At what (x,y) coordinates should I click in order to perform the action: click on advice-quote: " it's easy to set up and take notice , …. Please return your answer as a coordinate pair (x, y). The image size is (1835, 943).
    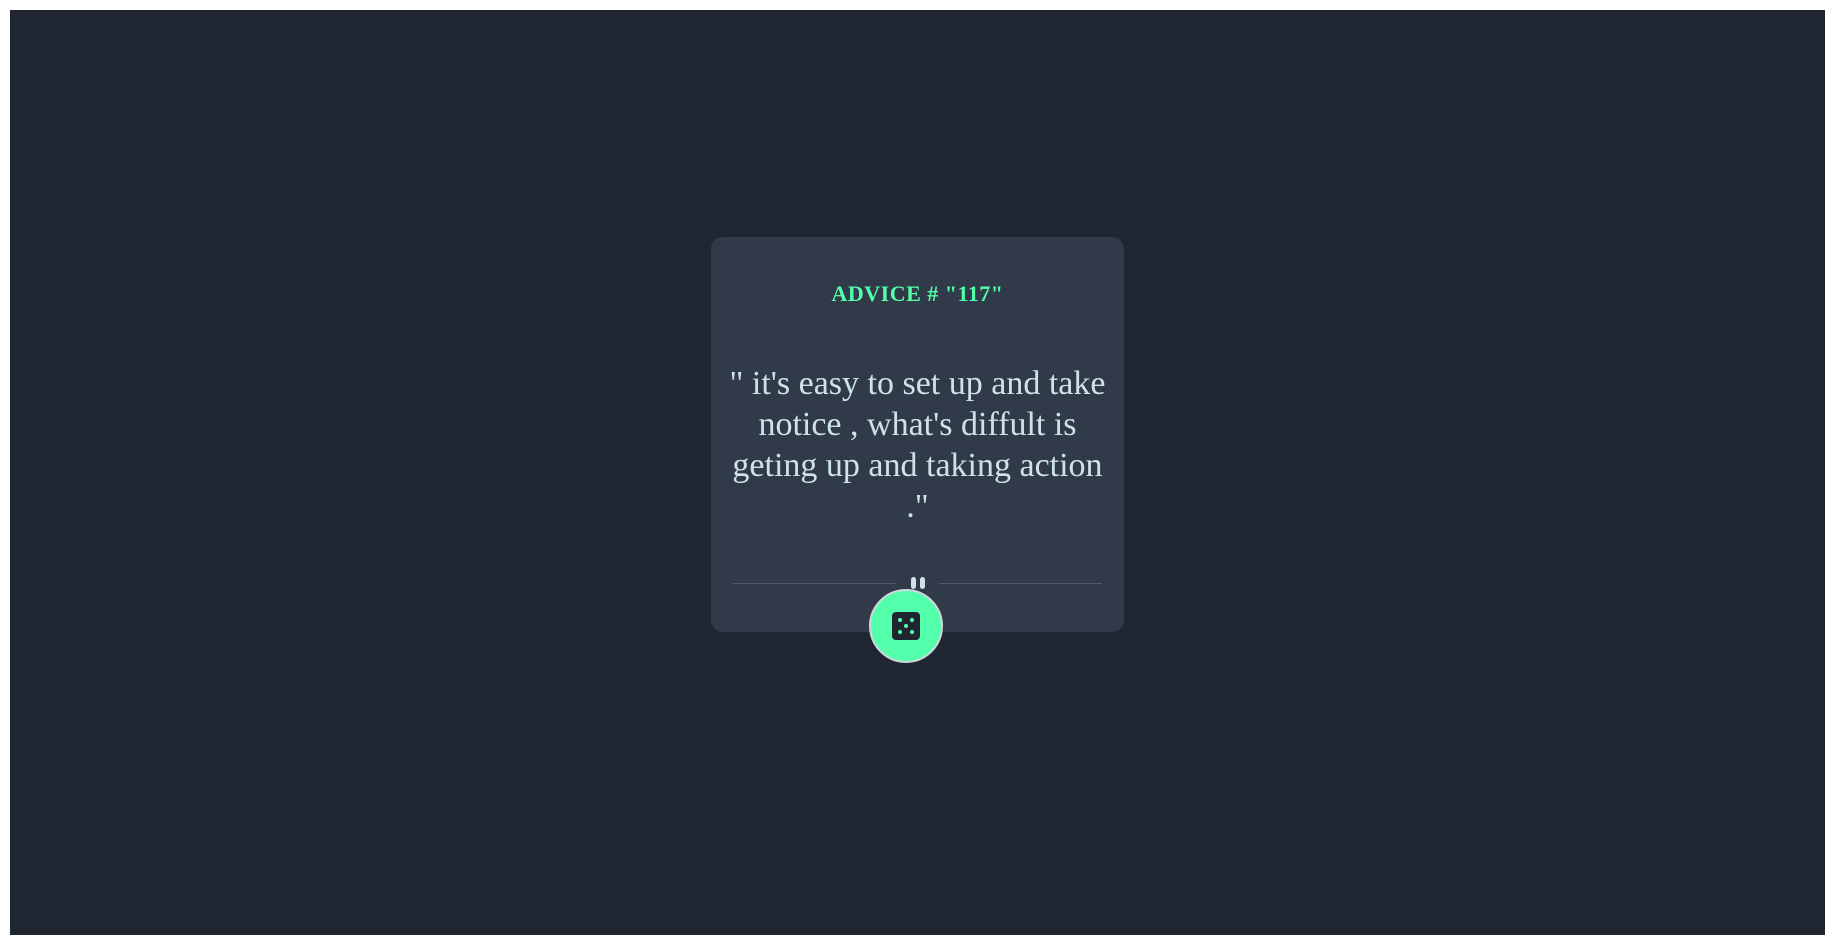
    Looking at the image, I should click on (917, 445).